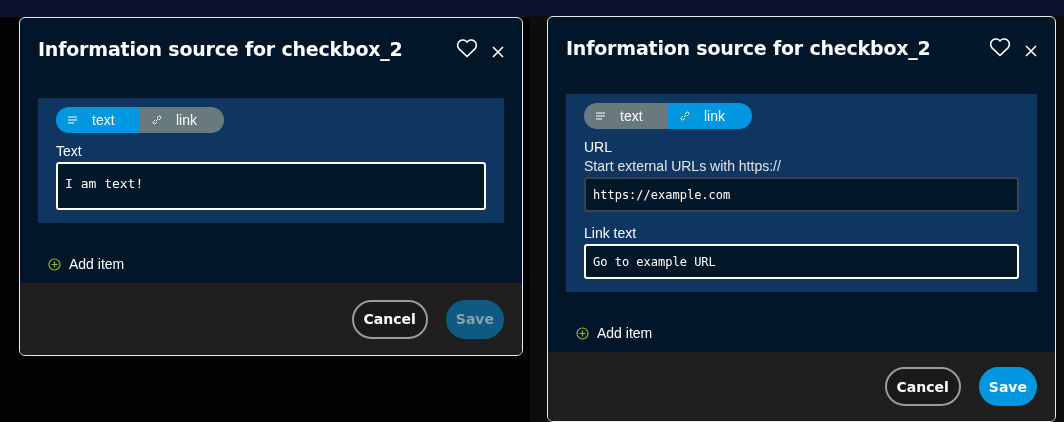 This screenshot has height=422, width=1064. I want to click on field-label: Link text, so click(611, 233).